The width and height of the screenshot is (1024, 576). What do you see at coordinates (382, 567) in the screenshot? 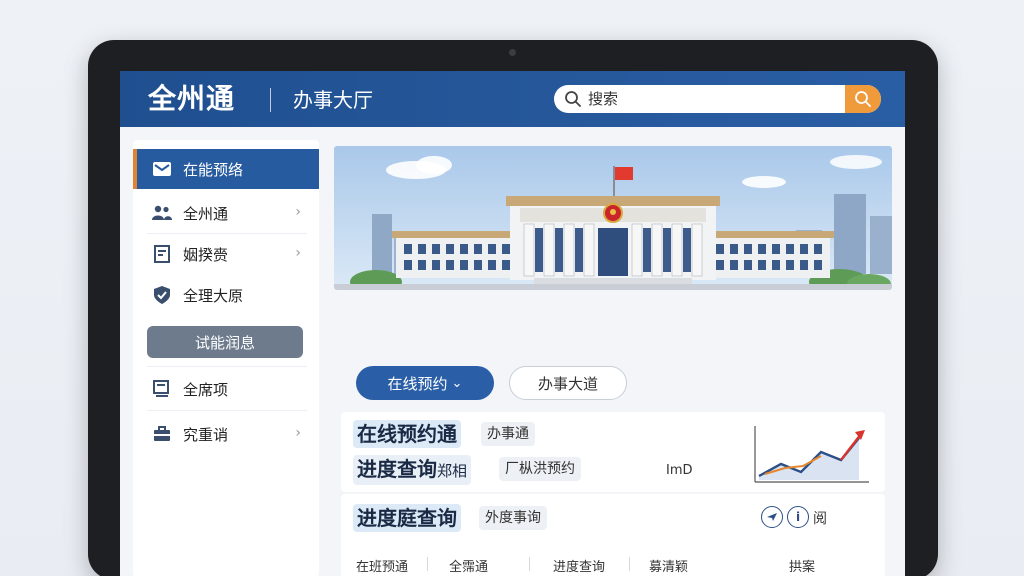
I see `result-meta: 在班预通` at bounding box center [382, 567].